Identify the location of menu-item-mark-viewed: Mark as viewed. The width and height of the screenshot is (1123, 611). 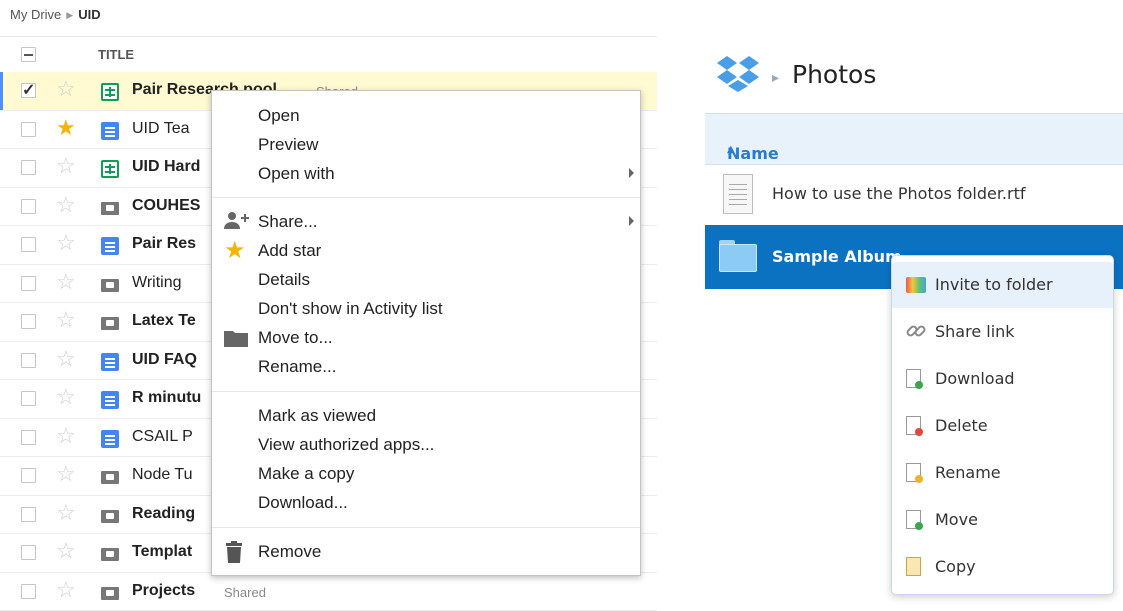
(317, 416).